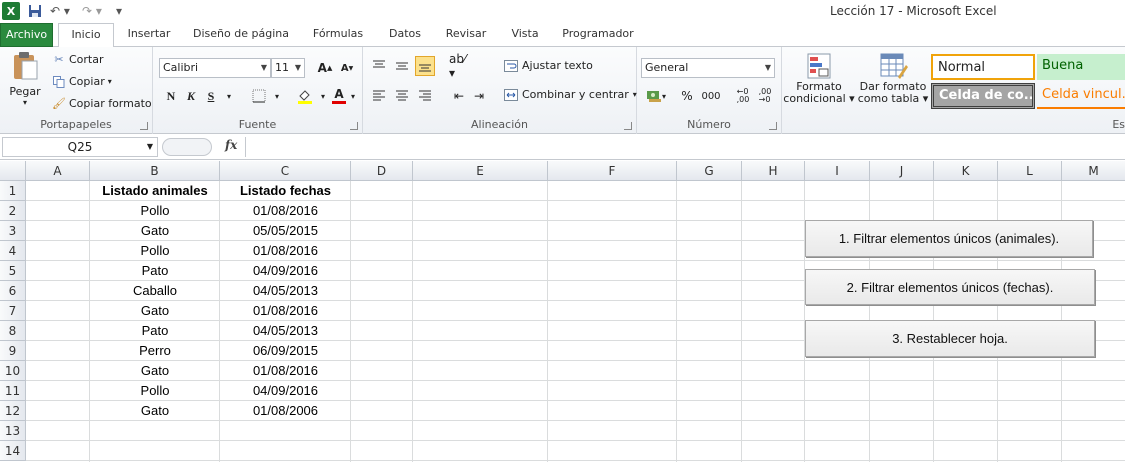 The height and width of the screenshot is (462, 1125). I want to click on row-header: 8, so click(13, 331).